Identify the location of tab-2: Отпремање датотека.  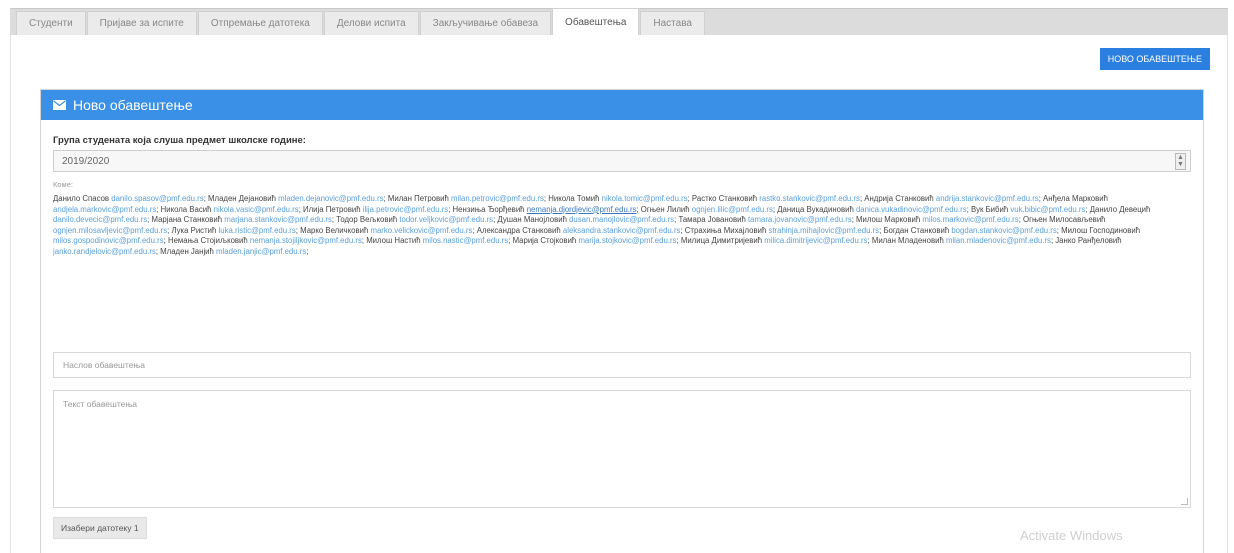
(260, 23).